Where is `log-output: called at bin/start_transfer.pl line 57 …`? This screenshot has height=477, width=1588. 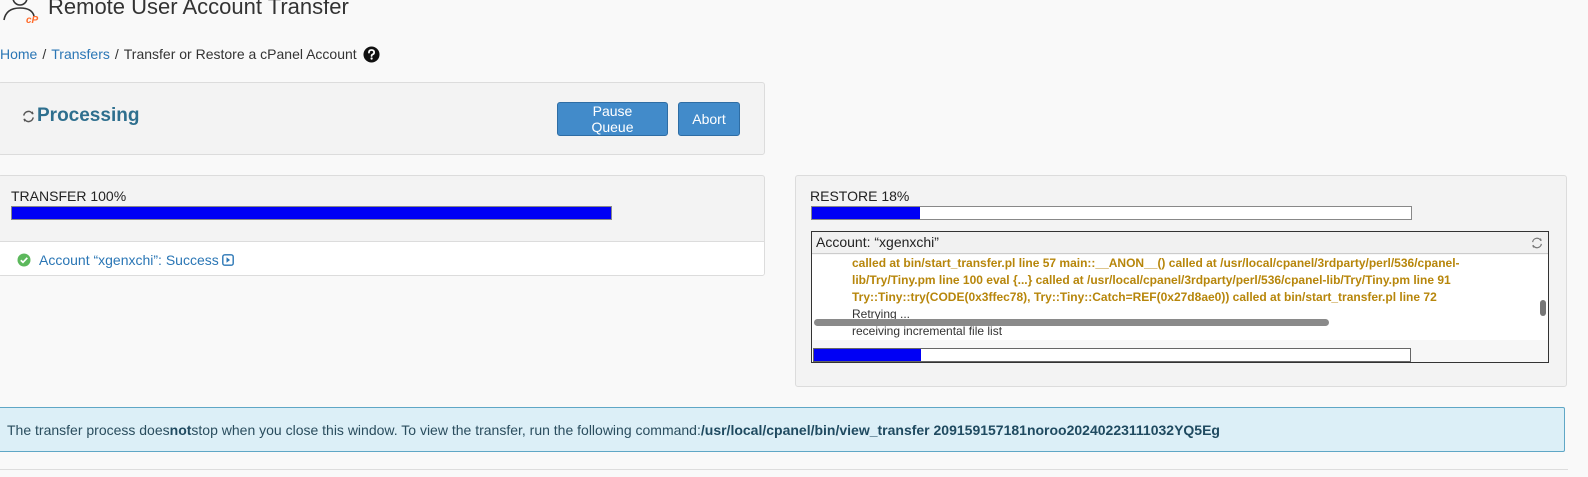
log-output: called at bin/start_transfer.pl line 57 … is located at coordinates (1180, 297).